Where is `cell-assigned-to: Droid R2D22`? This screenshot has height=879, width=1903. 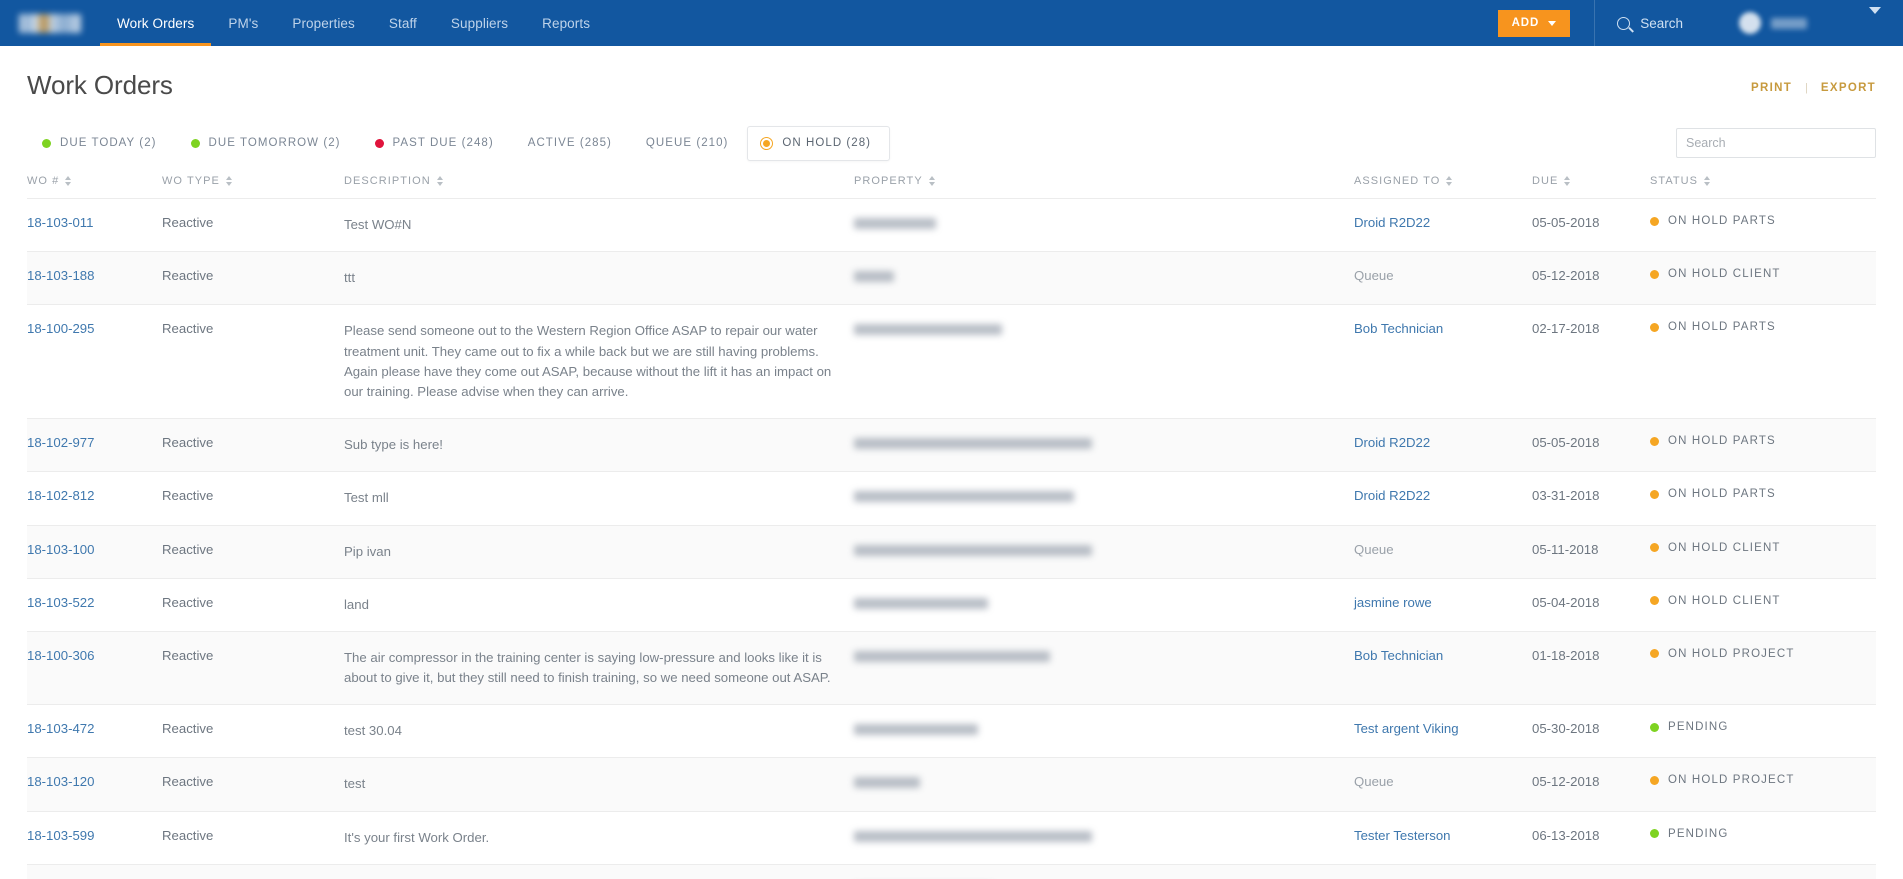
cell-assigned-to: Droid R2D22 is located at coordinates (1443, 225).